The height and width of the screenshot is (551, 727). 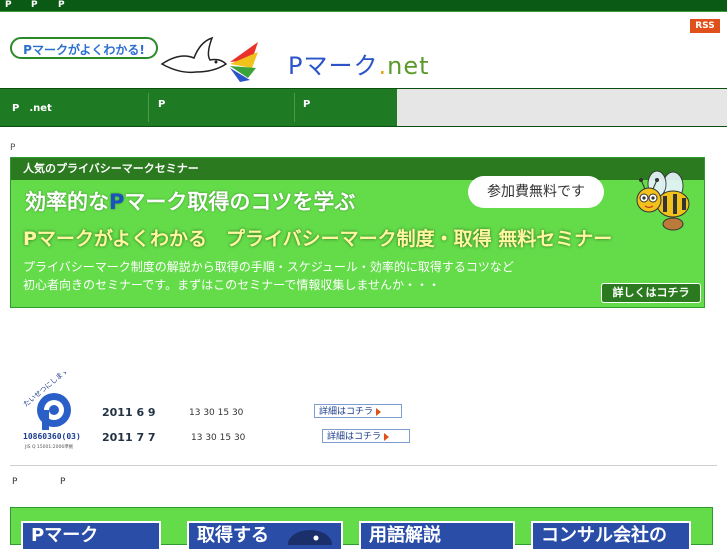 What do you see at coordinates (15, 482) in the screenshot?
I see `section-label-a: P` at bounding box center [15, 482].